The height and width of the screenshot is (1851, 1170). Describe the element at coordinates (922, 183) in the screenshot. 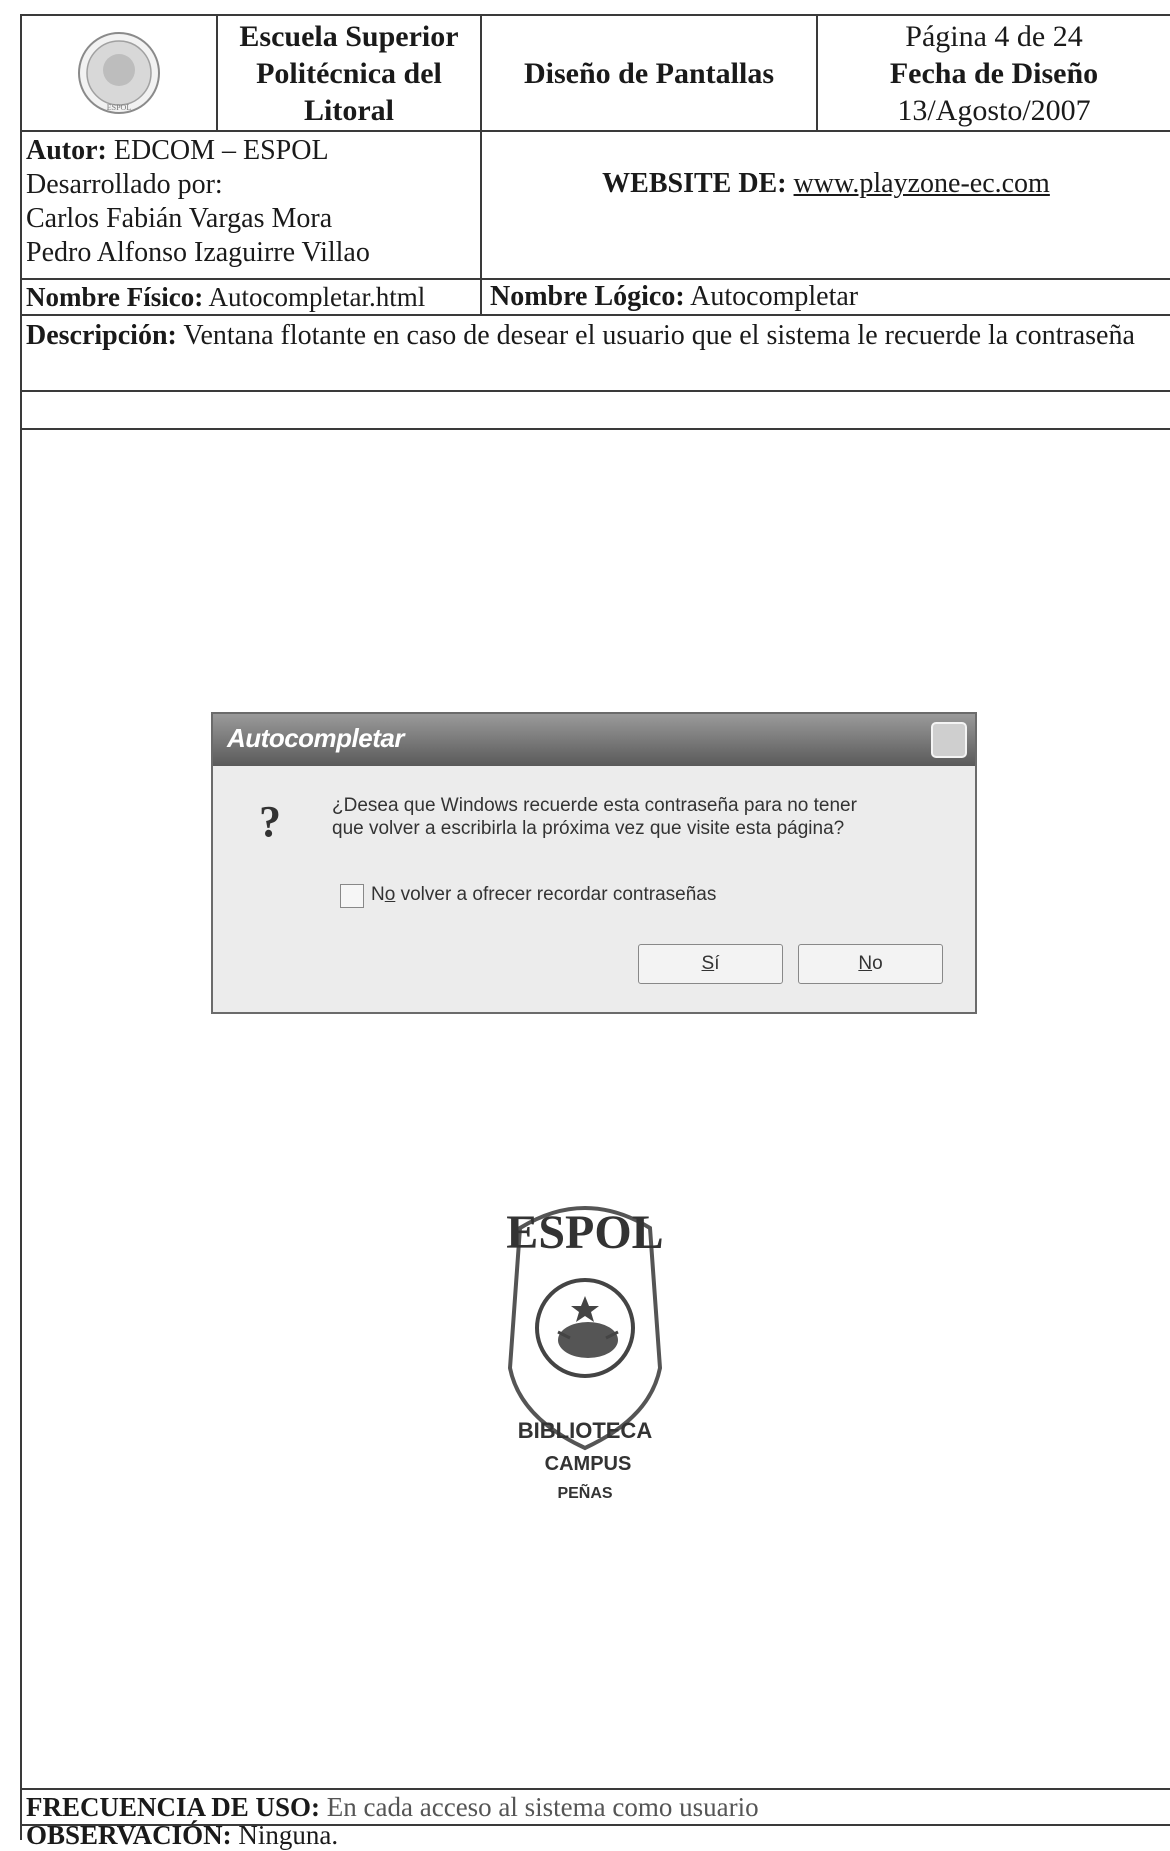

I see `website-link: www.playzone-ec.com` at that location.